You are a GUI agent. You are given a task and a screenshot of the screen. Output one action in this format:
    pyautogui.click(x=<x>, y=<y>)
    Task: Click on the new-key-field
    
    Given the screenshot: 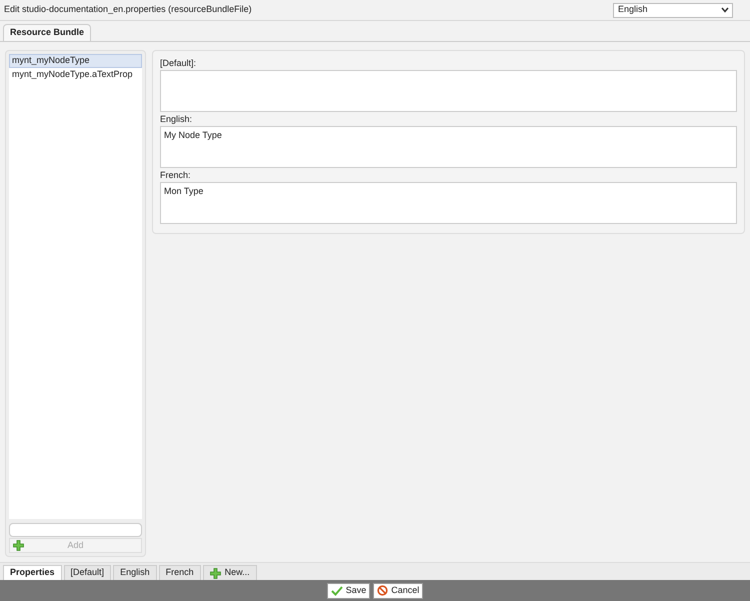 What is the action you would take?
    pyautogui.click(x=75, y=530)
    